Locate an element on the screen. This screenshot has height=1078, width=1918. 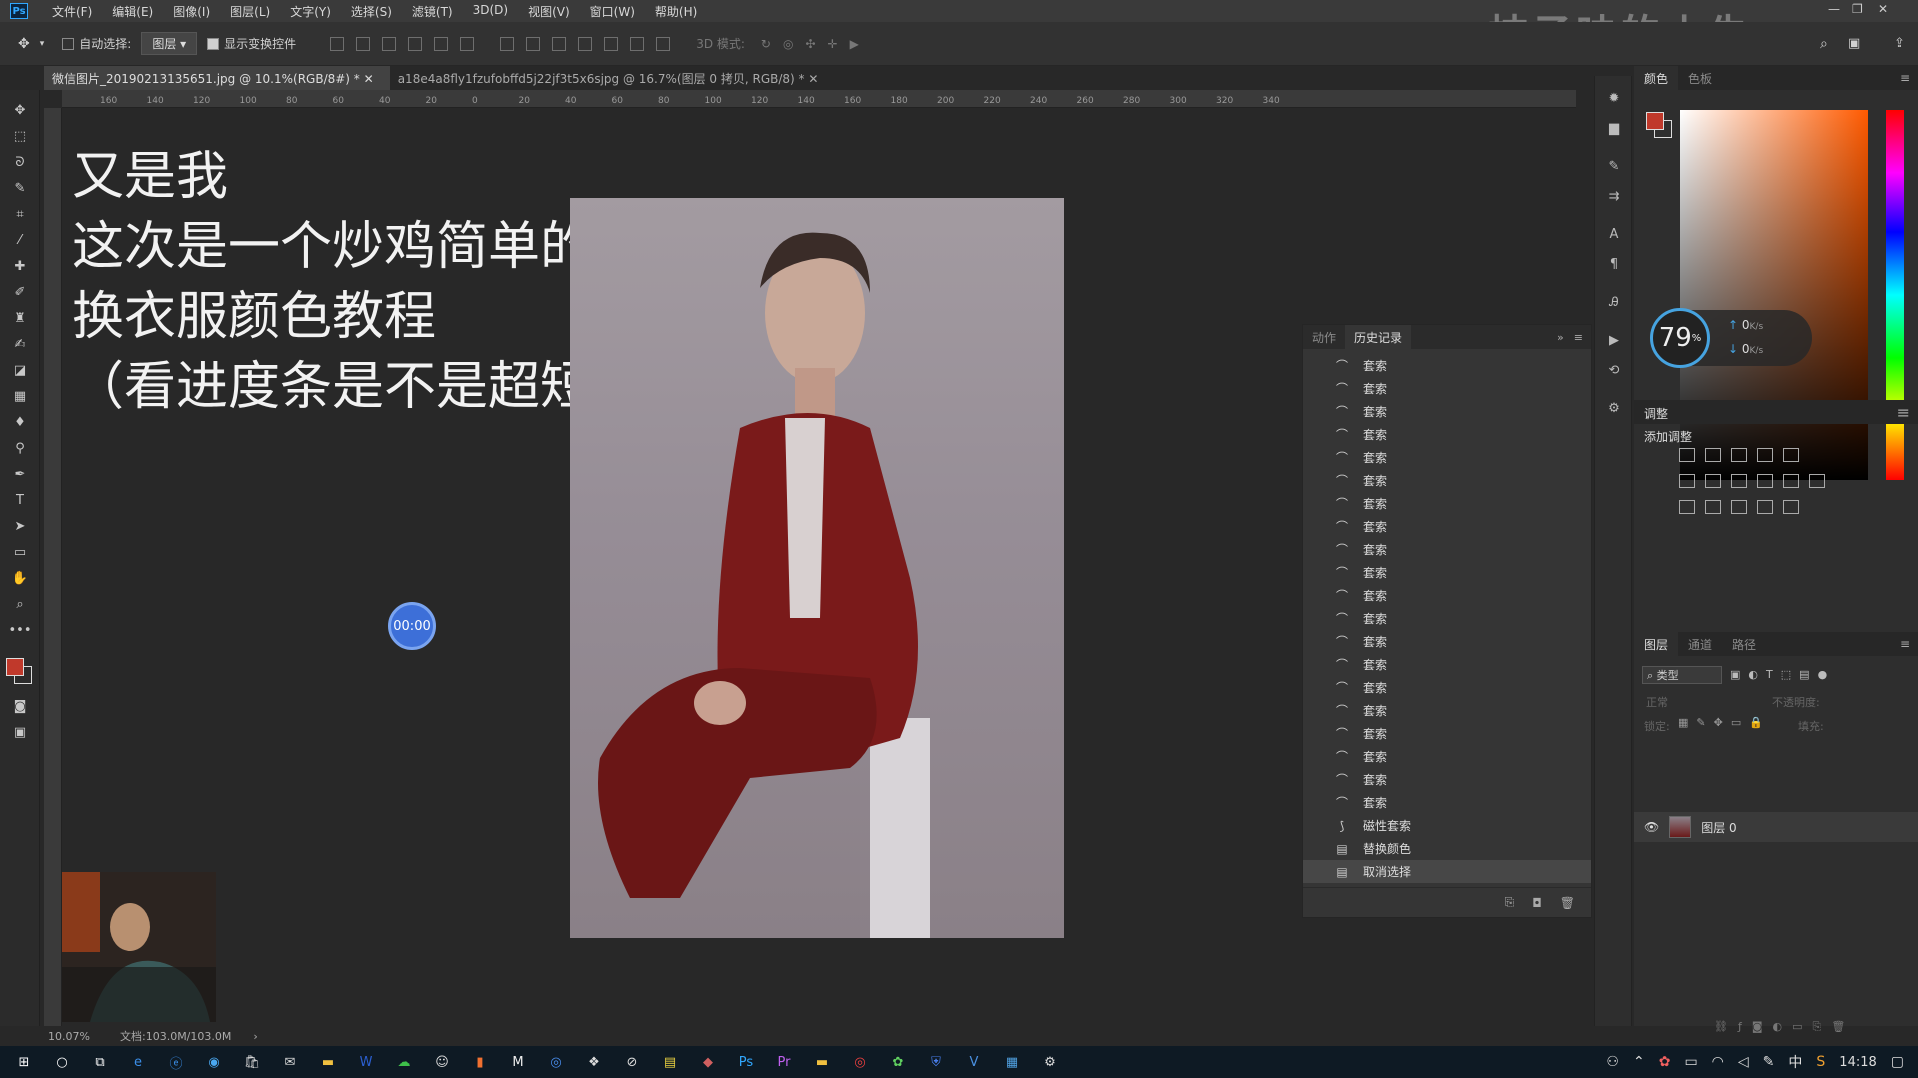
auto-align-icon is located at coordinates (663, 43).